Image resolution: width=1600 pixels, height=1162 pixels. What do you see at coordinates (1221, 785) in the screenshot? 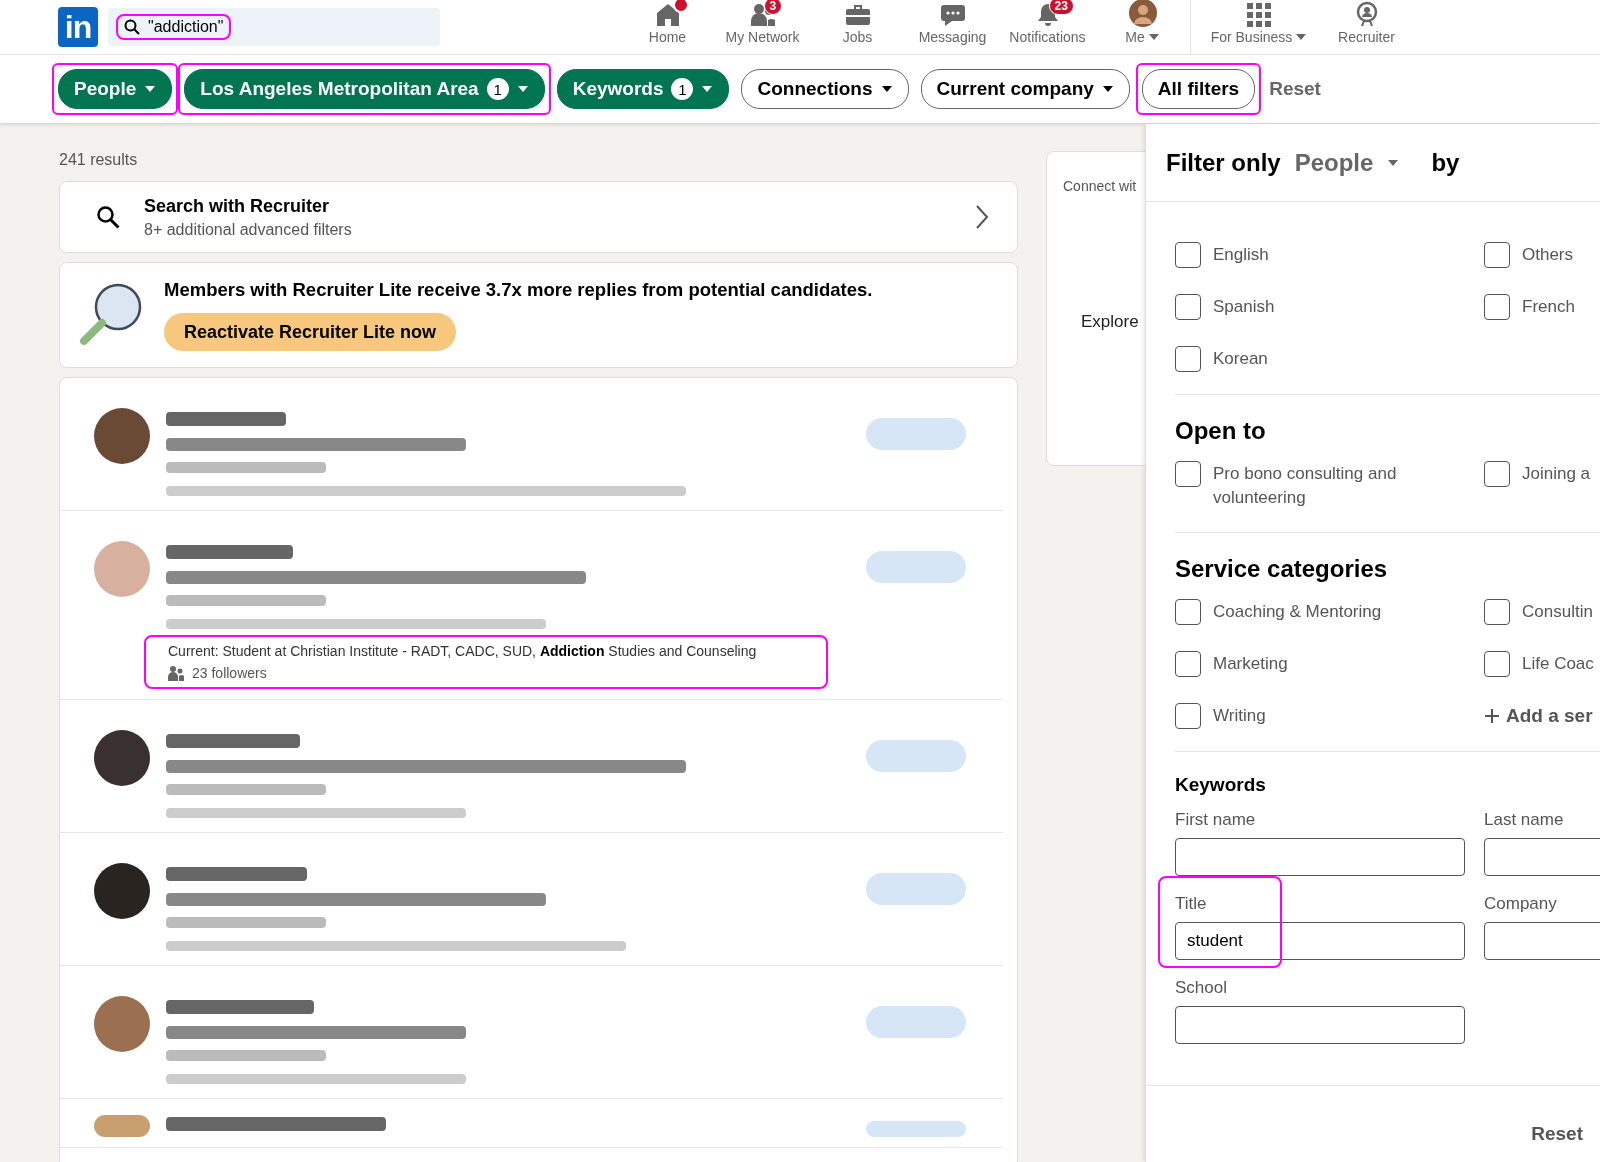
I see `section-heading: Keywords` at bounding box center [1221, 785].